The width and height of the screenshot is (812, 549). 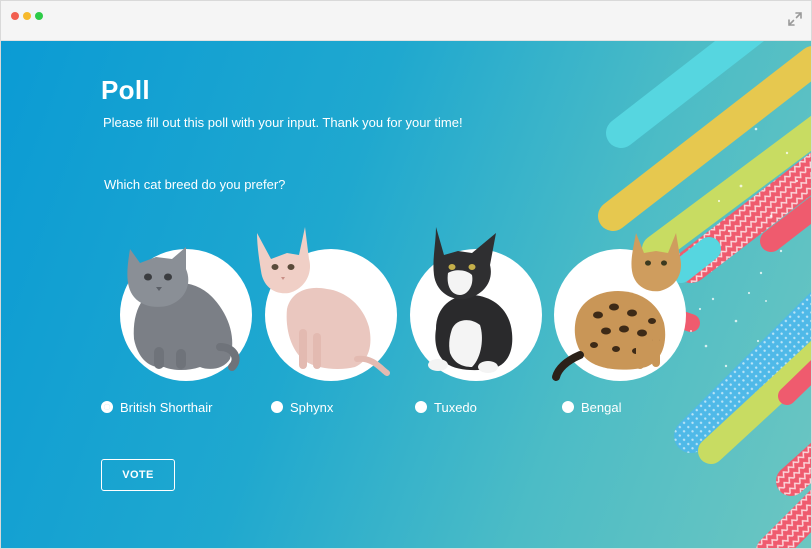 I want to click on minimize-window-button, so click(x=27, y=16).